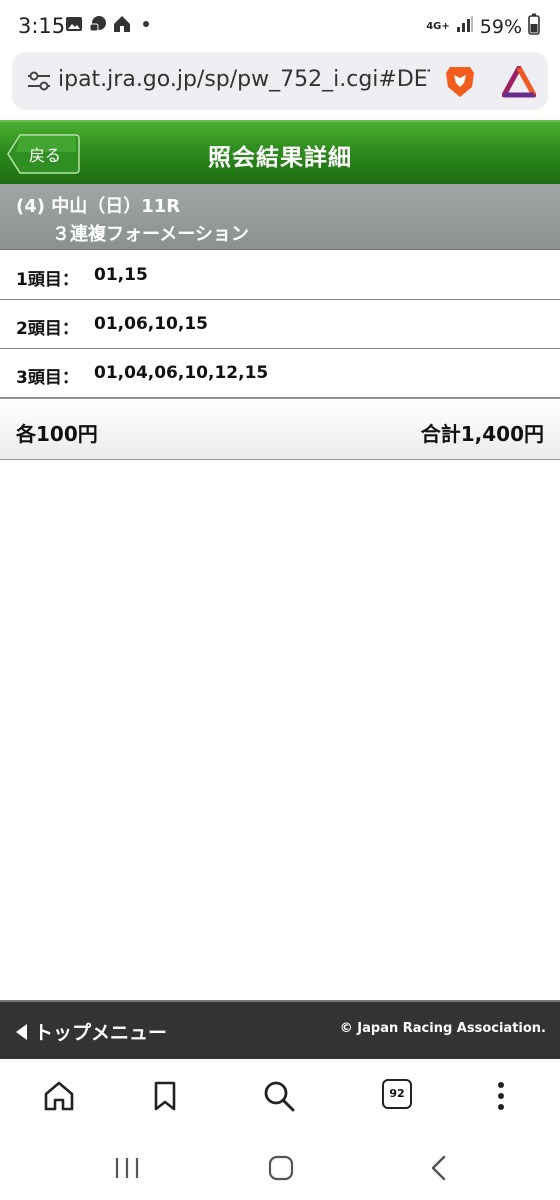 The width and height of the screenshot is (560, 1200). I want to click on top-menu-link: トップメニュー, so click(90, 1031).